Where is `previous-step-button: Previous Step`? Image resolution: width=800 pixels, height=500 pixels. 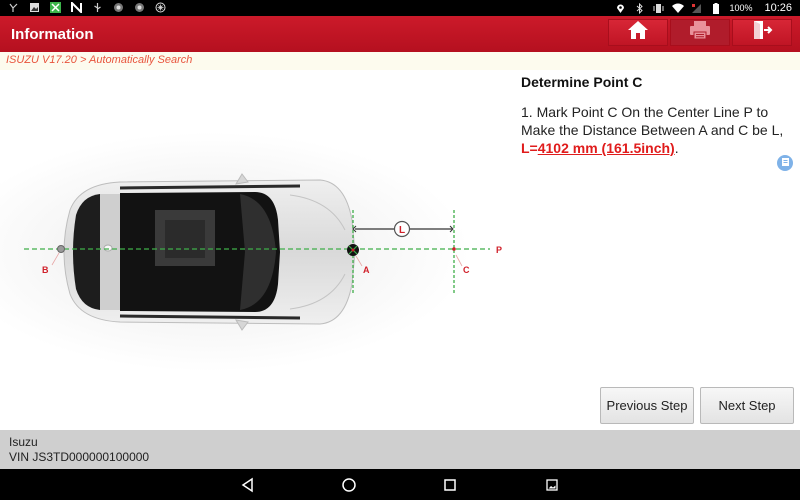
previous-step-button: Previous Step is located at coordinates (647, 405).